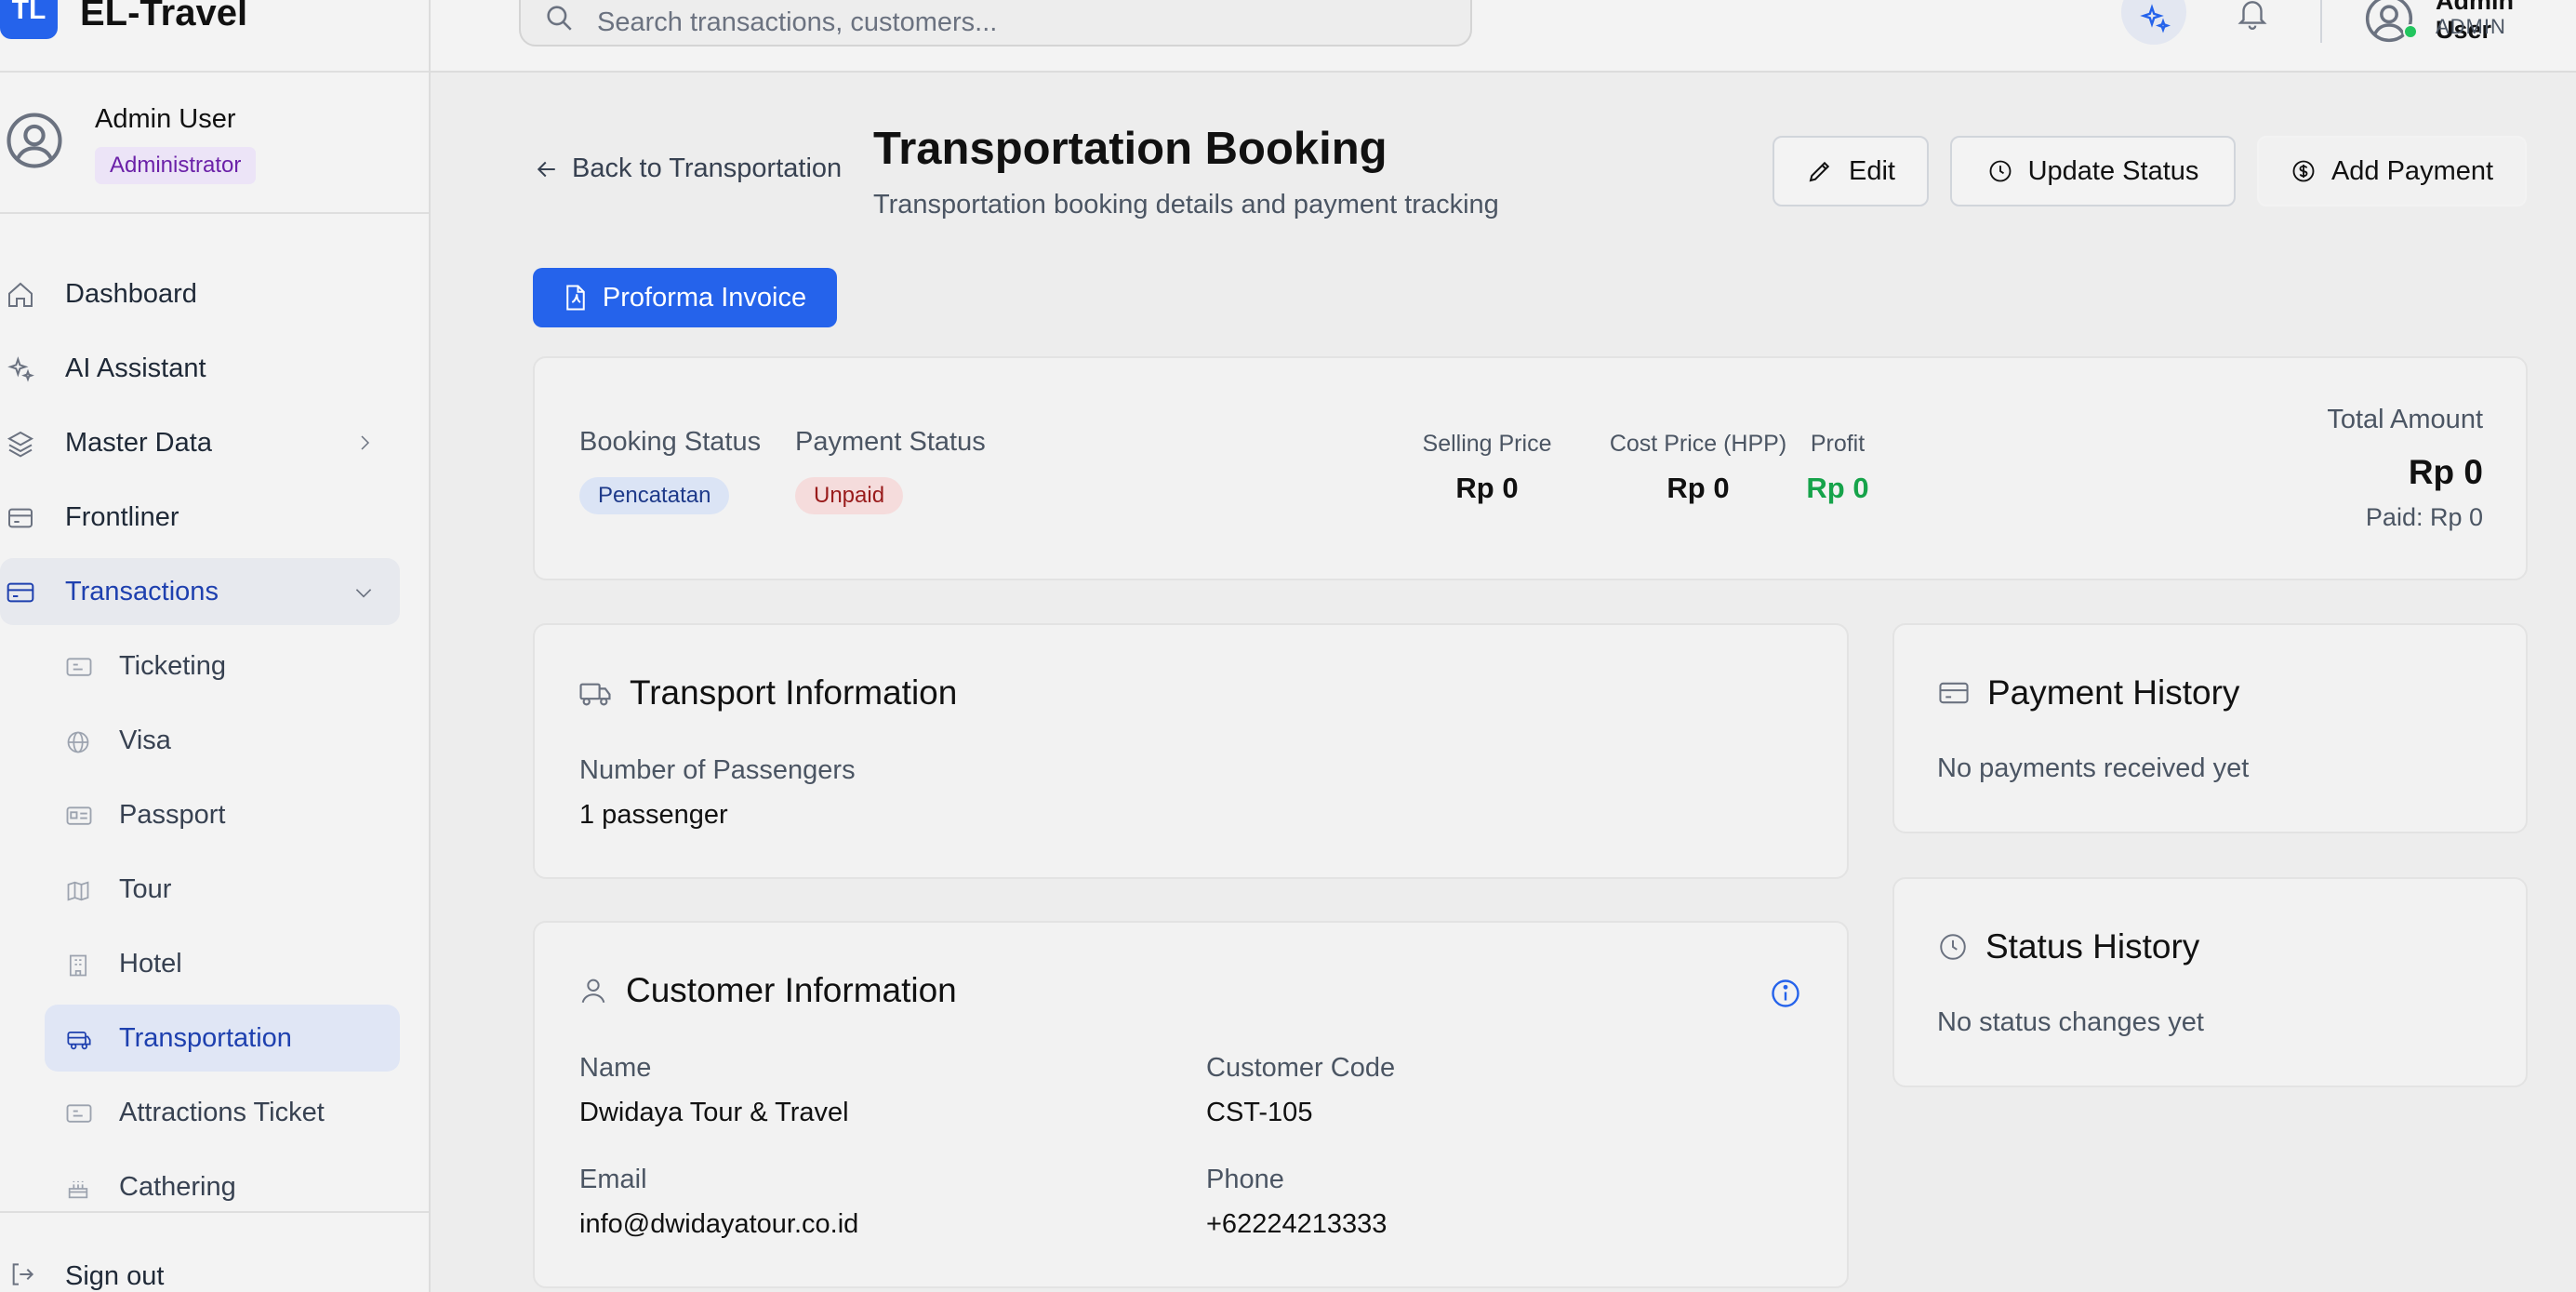 This screenshot has height=1292, width=2576. I want to click on frontliner-icon, so click(20, 518).